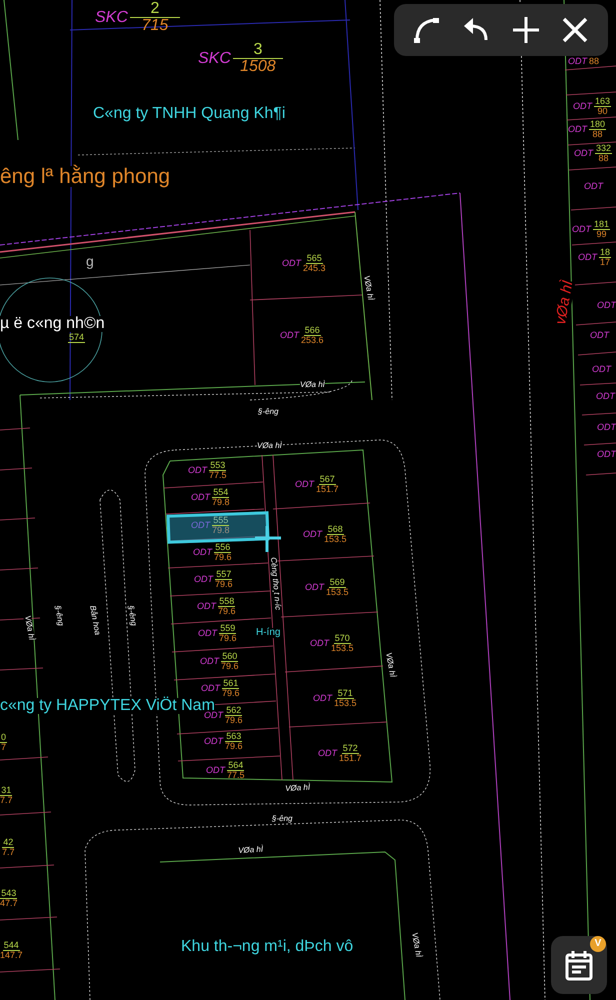 This screenshot has height=1000, width=616. I want to click on parcel-area: 1508, so click(258, 67).